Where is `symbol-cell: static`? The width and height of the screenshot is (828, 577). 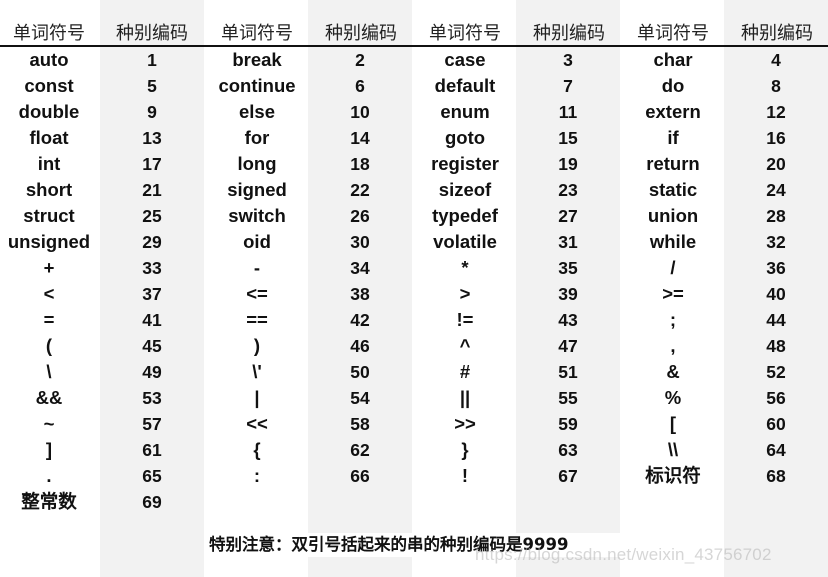 symbol-cell: static is located at coordinates (673, 189).